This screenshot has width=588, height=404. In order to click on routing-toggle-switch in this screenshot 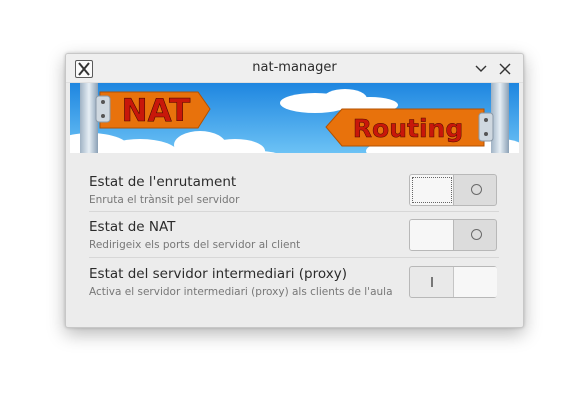, I will do `click(453, 190)`.